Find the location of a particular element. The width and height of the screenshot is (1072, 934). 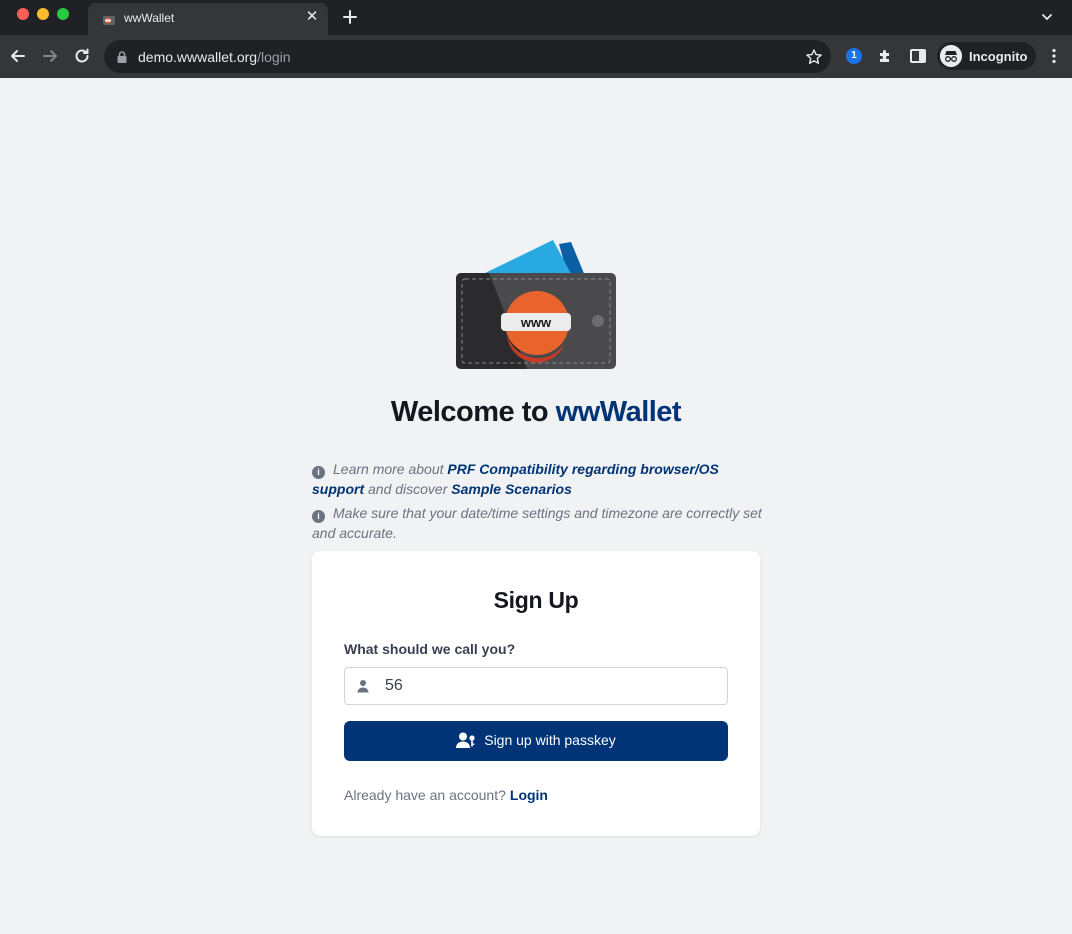

url-path: /login is located at coordinates (274, 57).